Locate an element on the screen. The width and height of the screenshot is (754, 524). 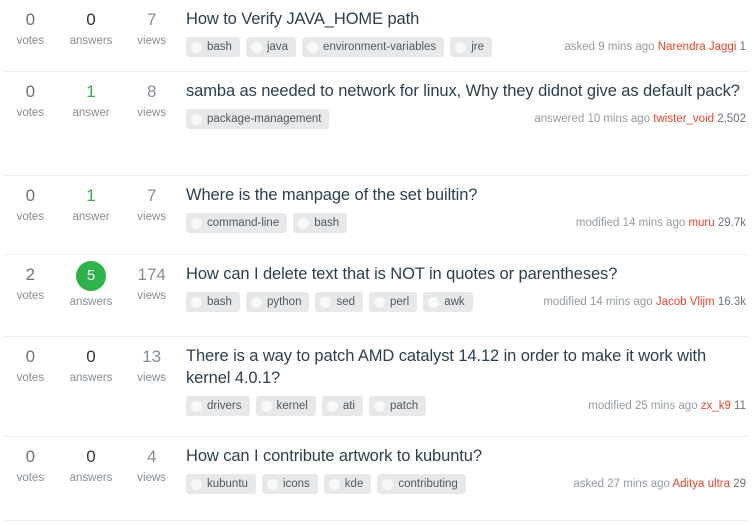
tag-label: environment-variables is located at coordinates (380, 47).